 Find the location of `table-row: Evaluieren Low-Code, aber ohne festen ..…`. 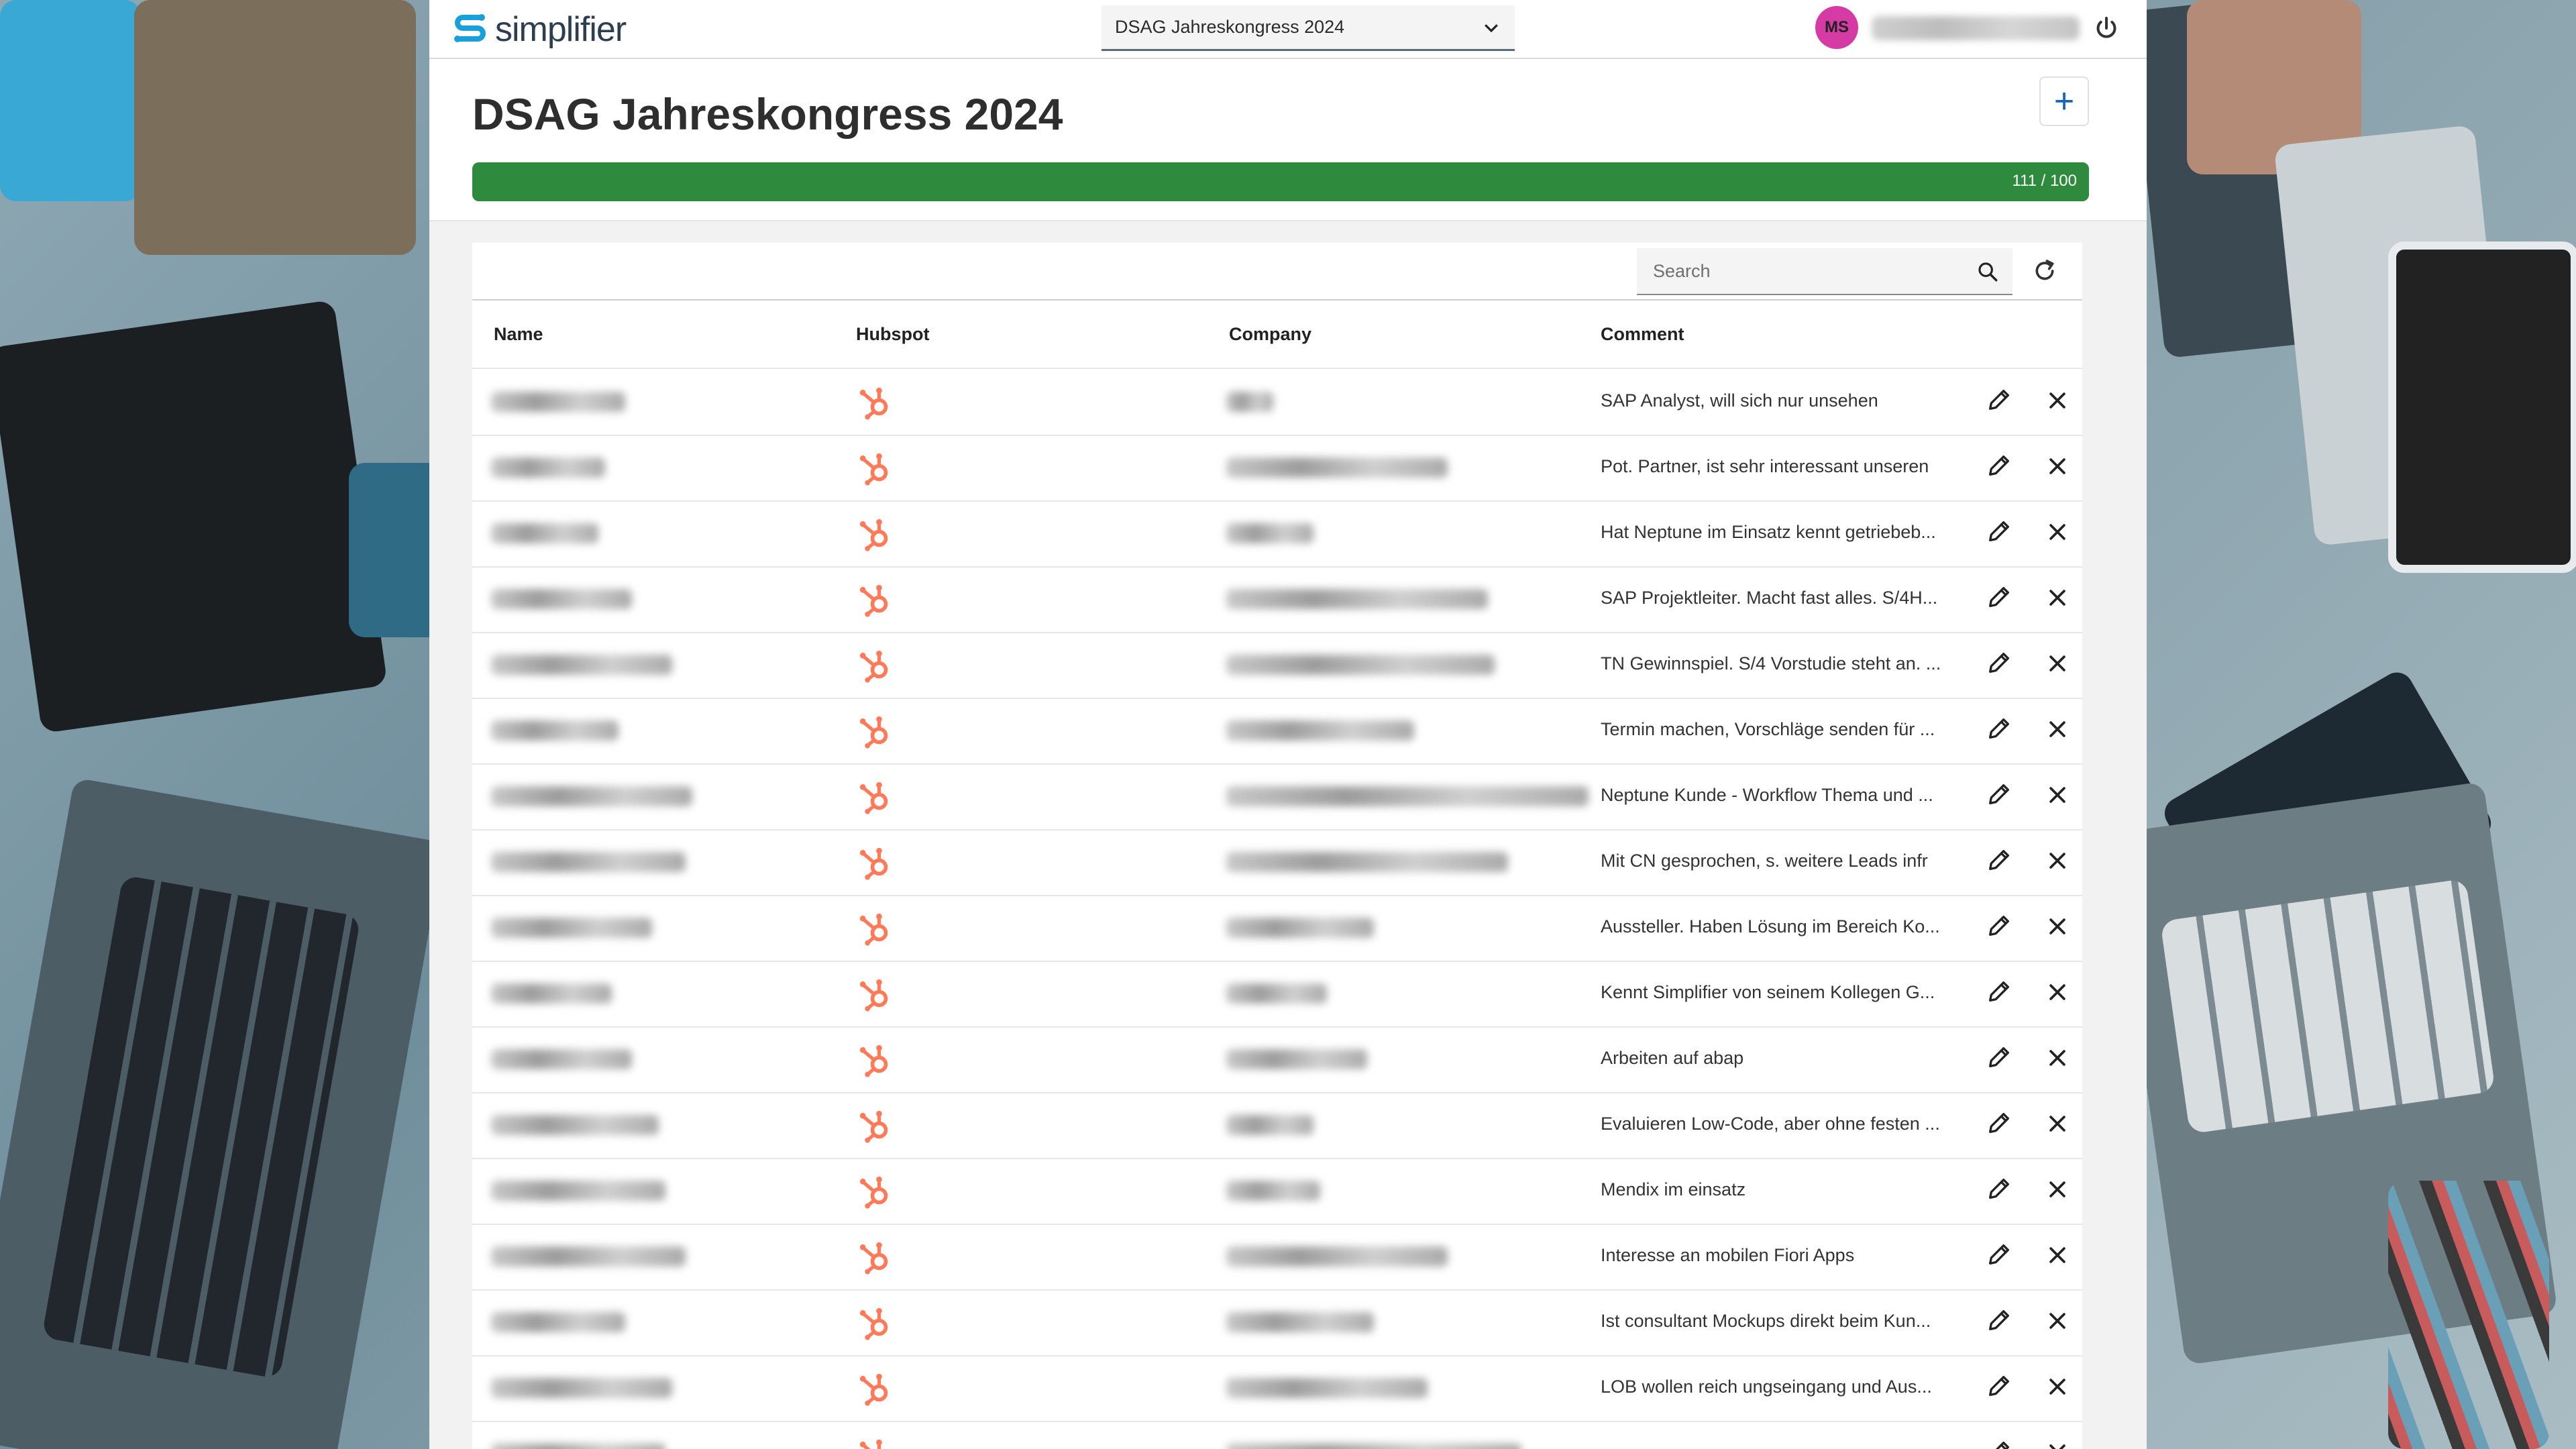

table-row: Evaluieren Low-Code, aber ohne festen ..… is located at coordinates (1277, 1125).